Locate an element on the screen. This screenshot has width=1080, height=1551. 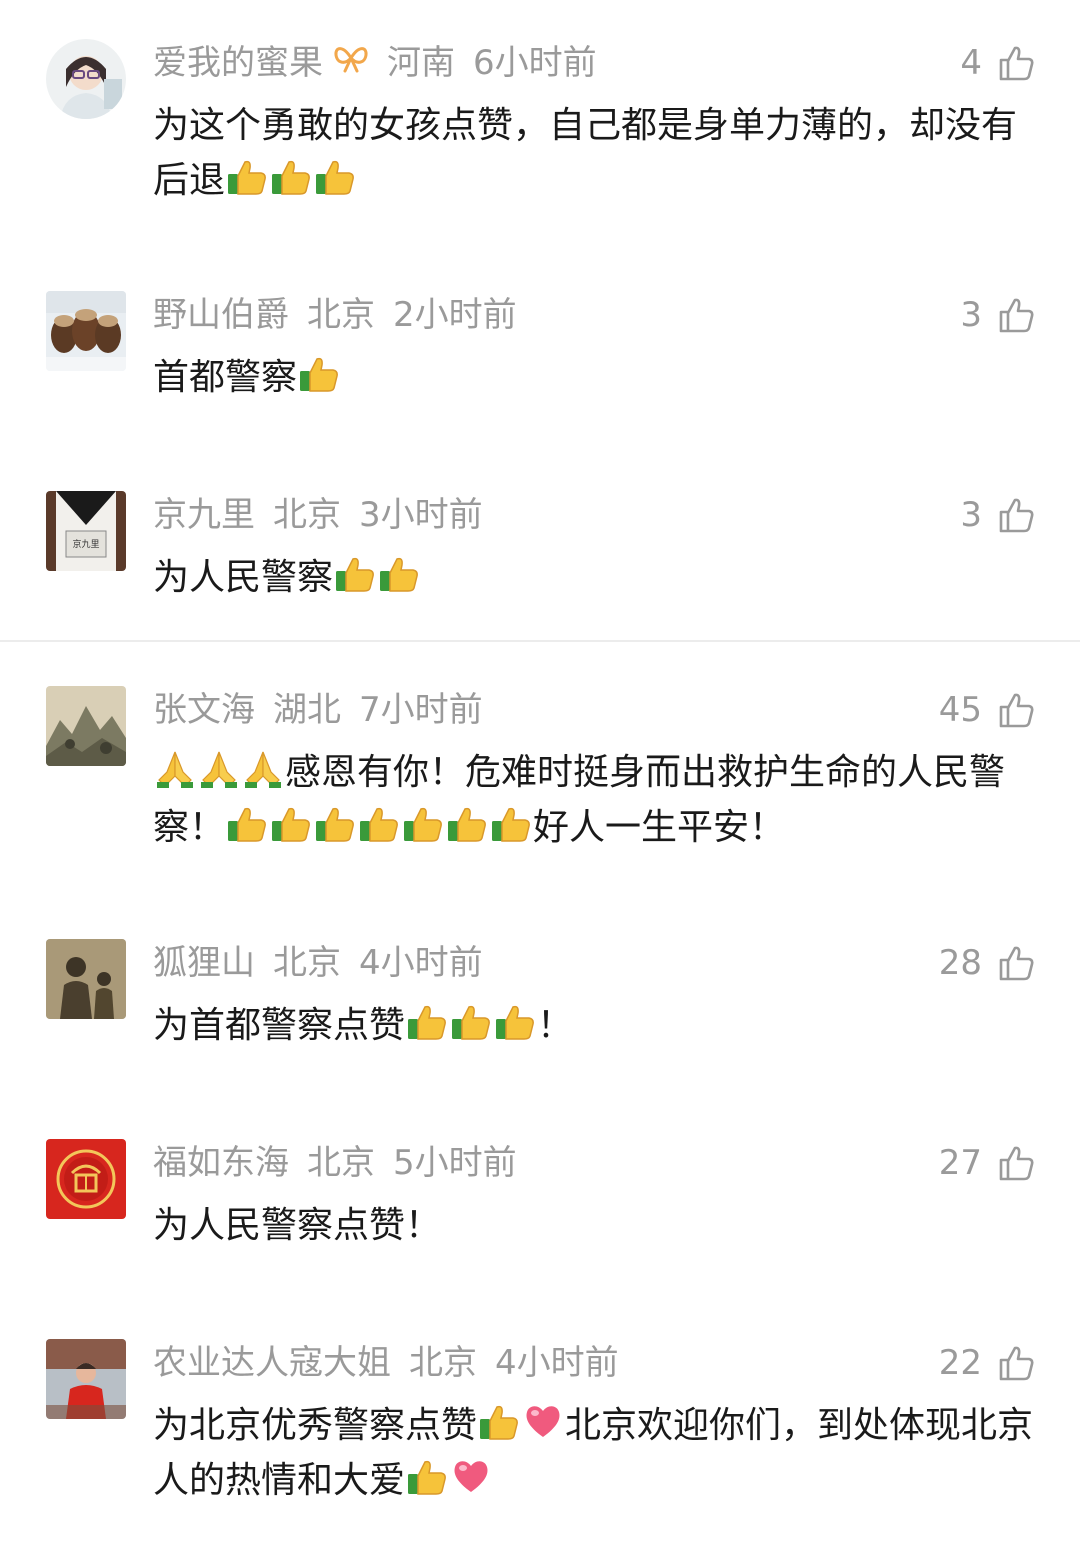
username: 京九里 is located at coordinates (204, 515).